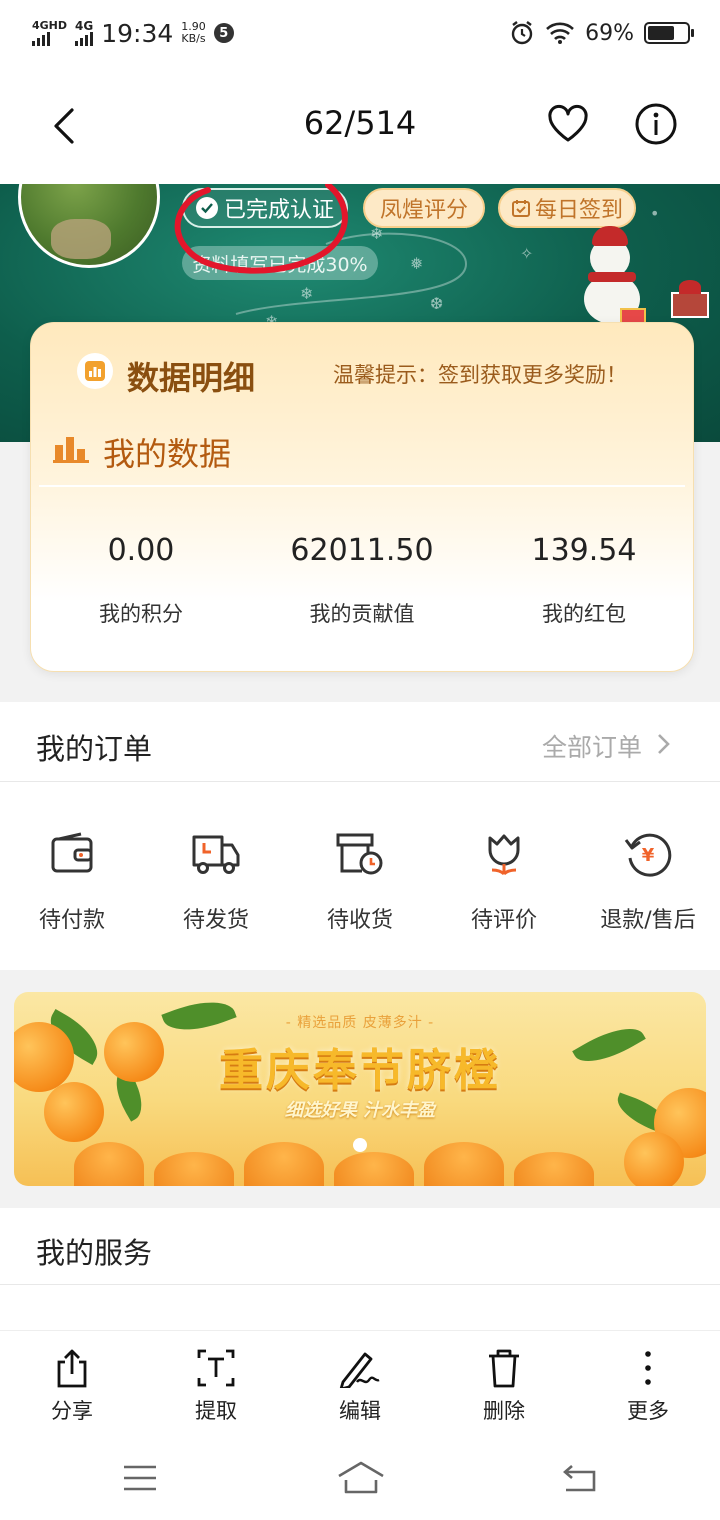 The image size is (720, 1520). I want to click on carousel-dot, so click(360, 1145).